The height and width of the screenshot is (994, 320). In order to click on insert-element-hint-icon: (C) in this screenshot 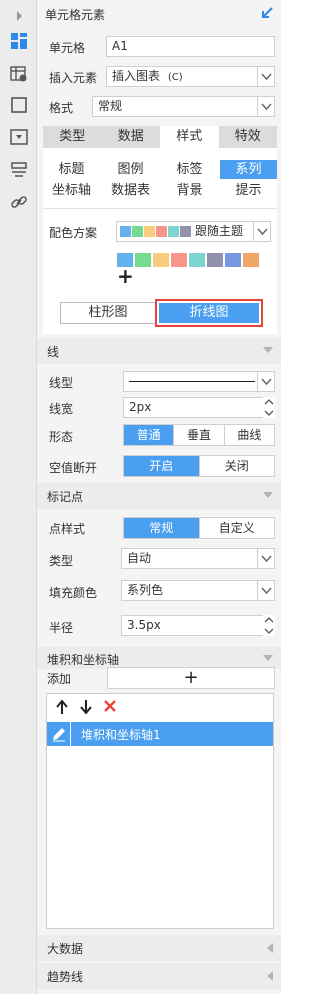, I will do `click(175, 77)`.